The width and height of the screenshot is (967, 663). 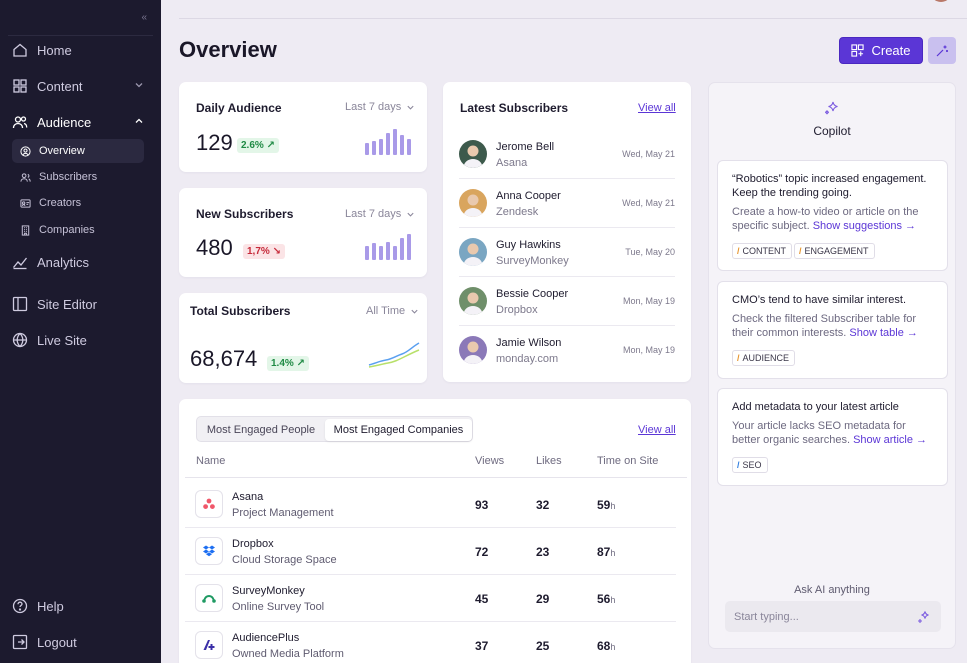 What do you see at coordinates (265, 638) in the screenshot?
I see `company-name: AudiencePlus` at bounding box center [265, 638].